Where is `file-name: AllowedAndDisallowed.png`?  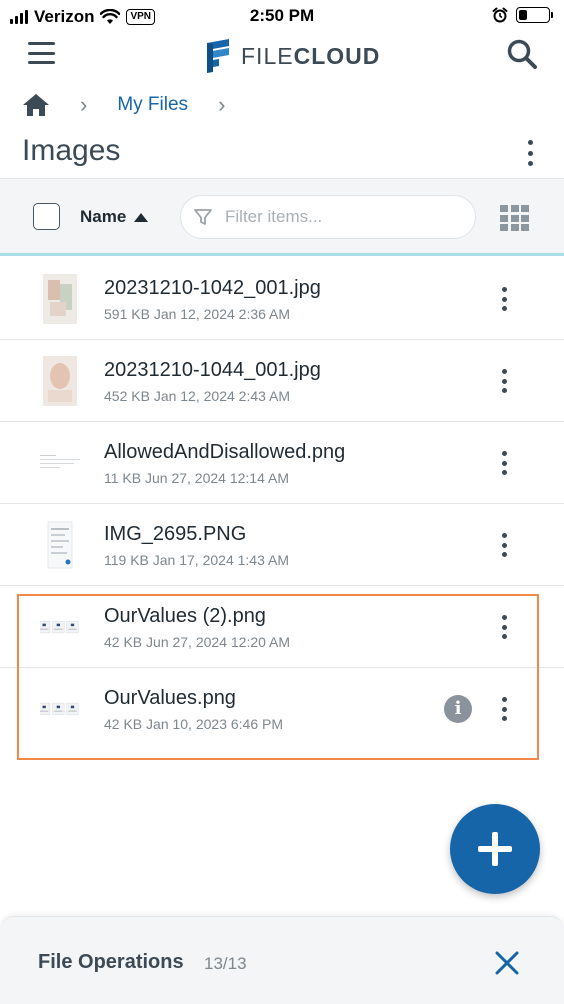
file-name: AllowedAndDisallowed.png is located at coordinates (225, 452).